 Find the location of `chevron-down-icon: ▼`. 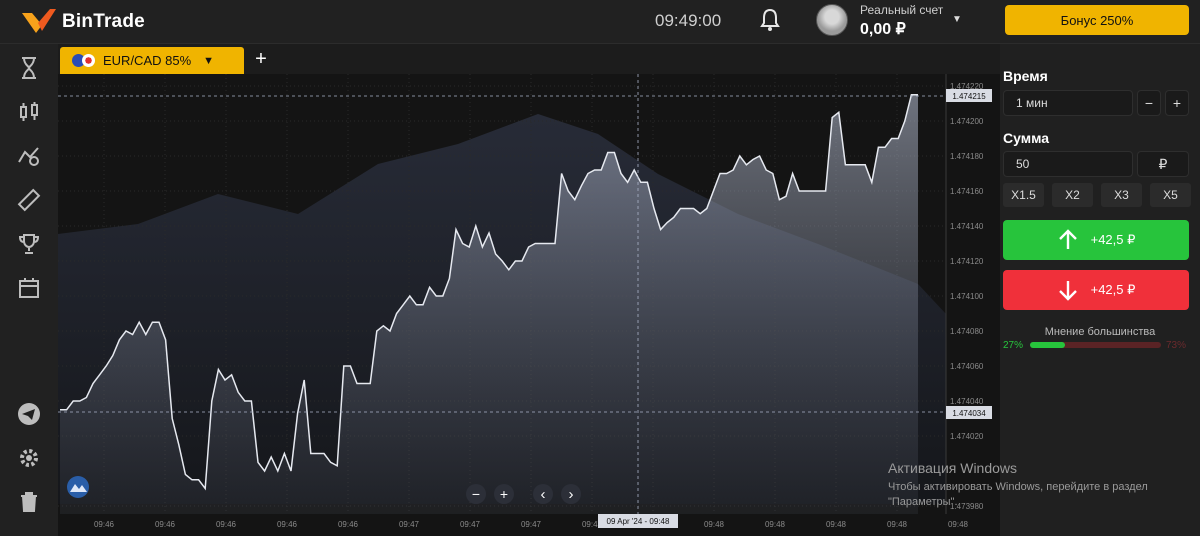

chevron-down-icon: ▼ is located at coordinates (209, 60).